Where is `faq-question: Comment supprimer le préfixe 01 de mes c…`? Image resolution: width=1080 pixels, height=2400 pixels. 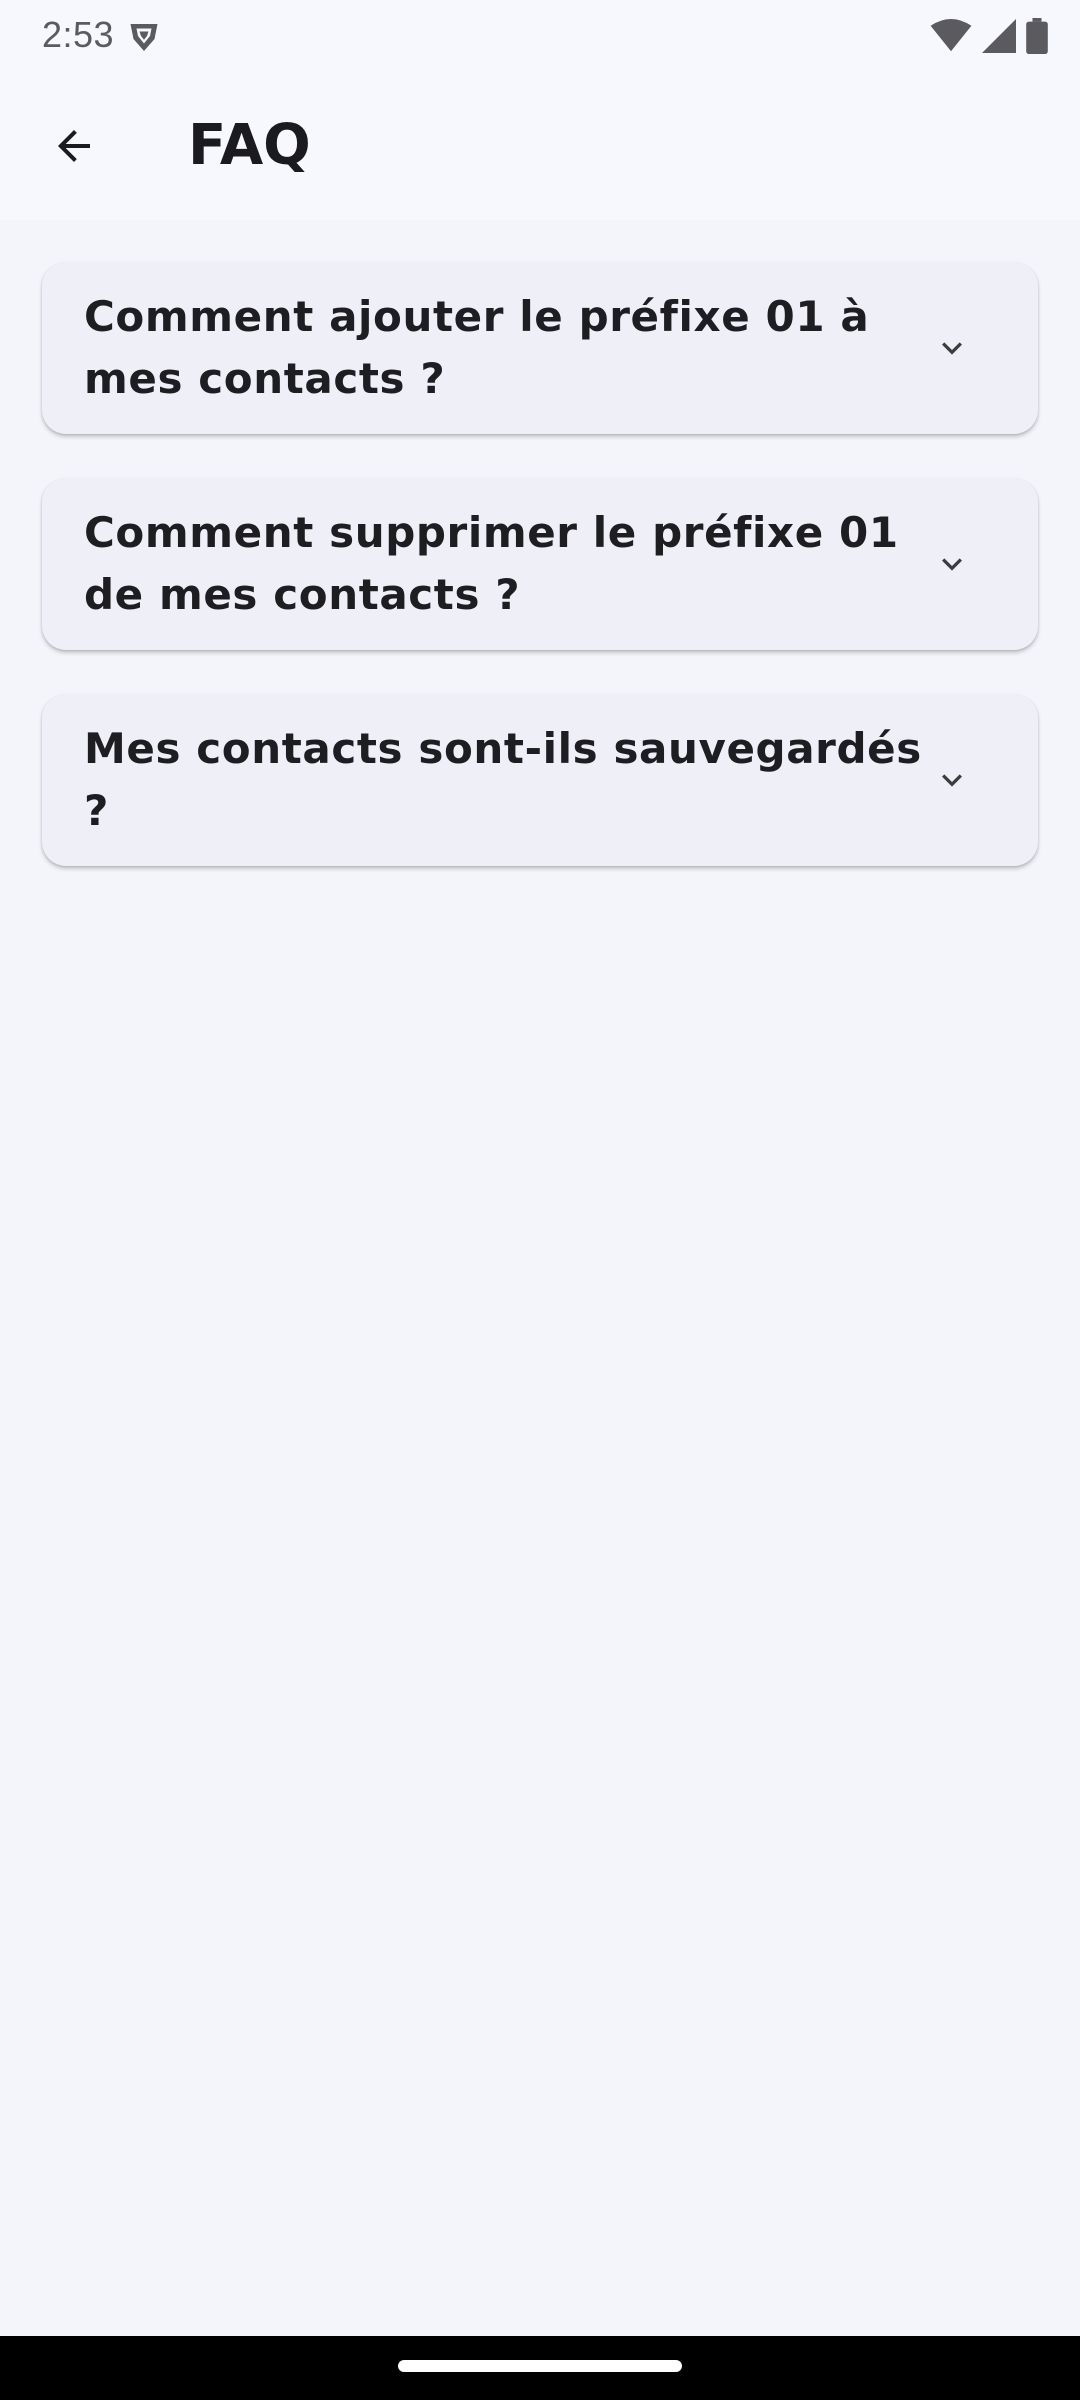 faq-question: Comment supprimer le préfixe 01 de mes c… is located at coordinates (491, 563).